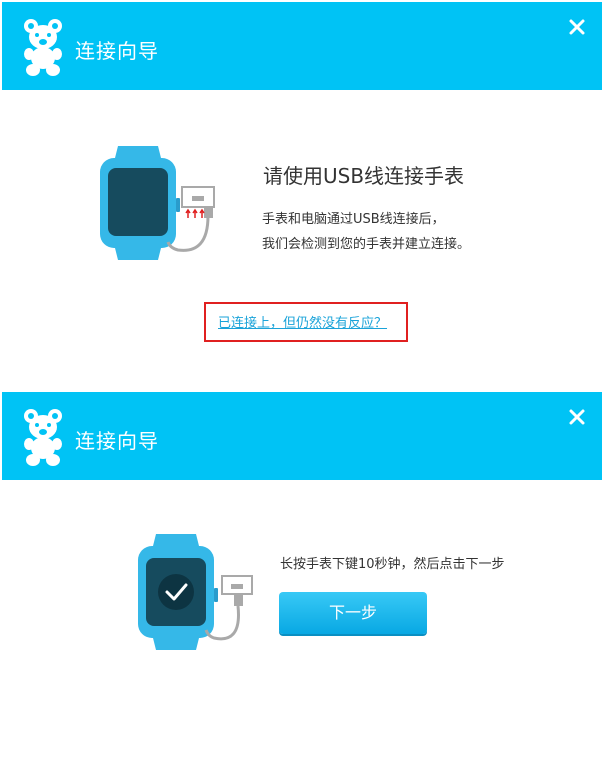 This screenshot has width=604, height=771. I want to click on reset-instruction: 长按手表下键10秒钟，然后点击下一步, so click(392, 564).